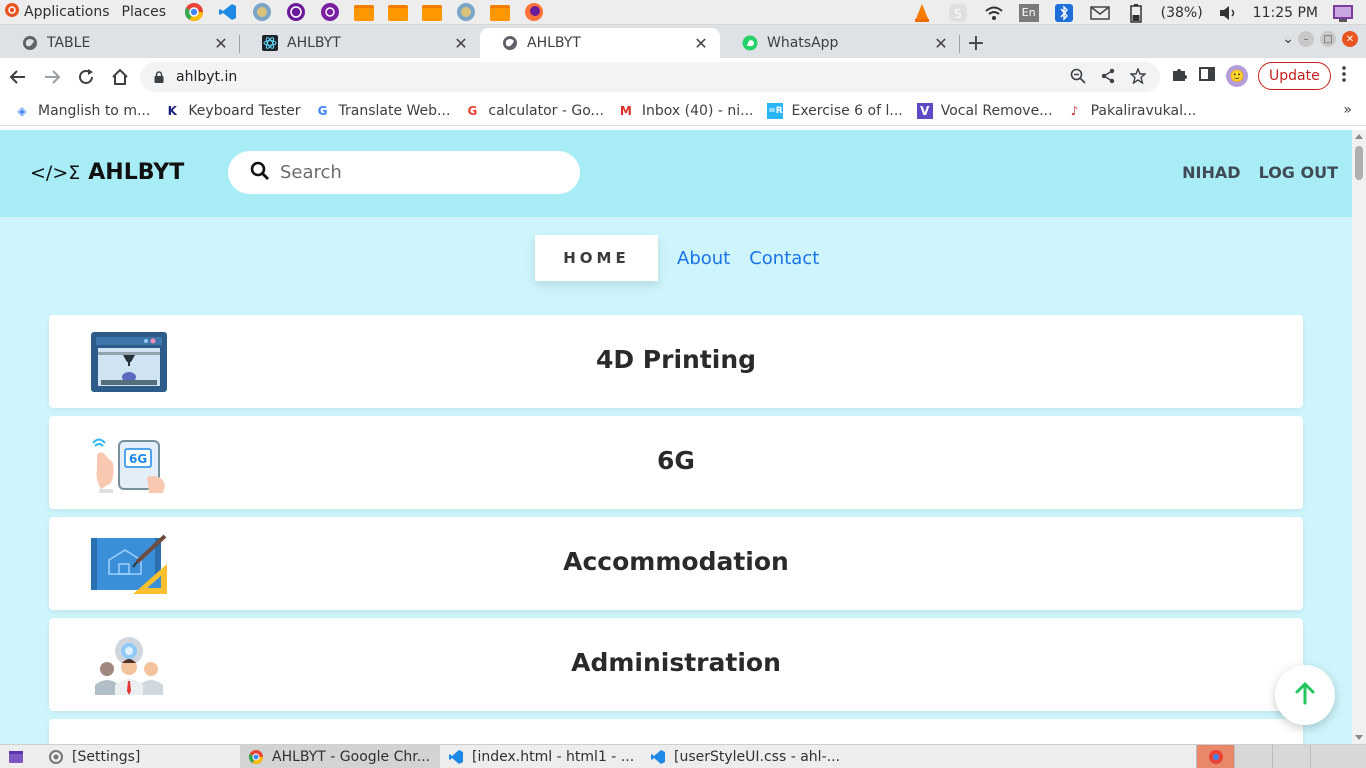 This screenshot has height=768, width=1366. What do you see at coordinates (206, 77) in the screenshot?
I see `url-text: ahlbyt.in` at bounding box center [206, 77].